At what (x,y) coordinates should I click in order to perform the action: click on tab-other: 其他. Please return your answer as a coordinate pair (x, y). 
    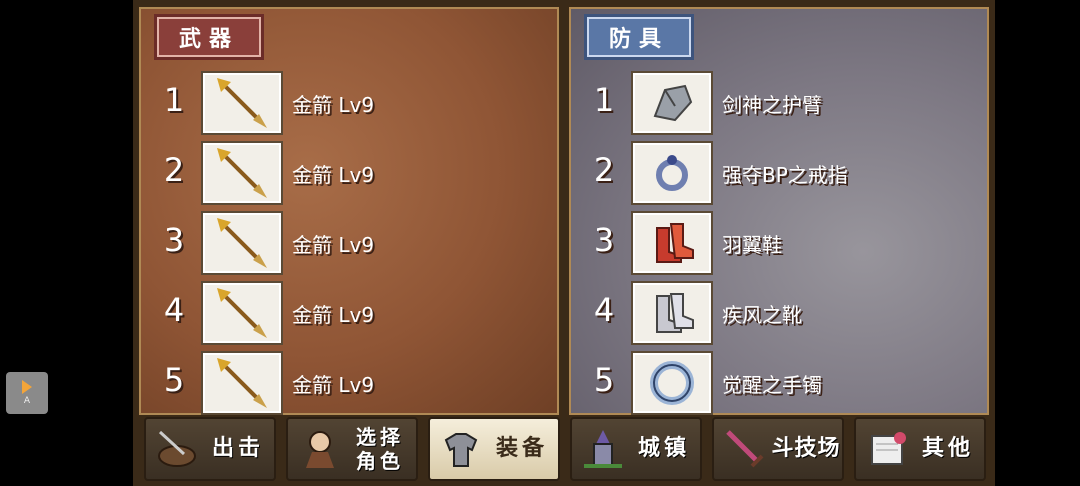
    Looking at the image, I should click on (920, 449).